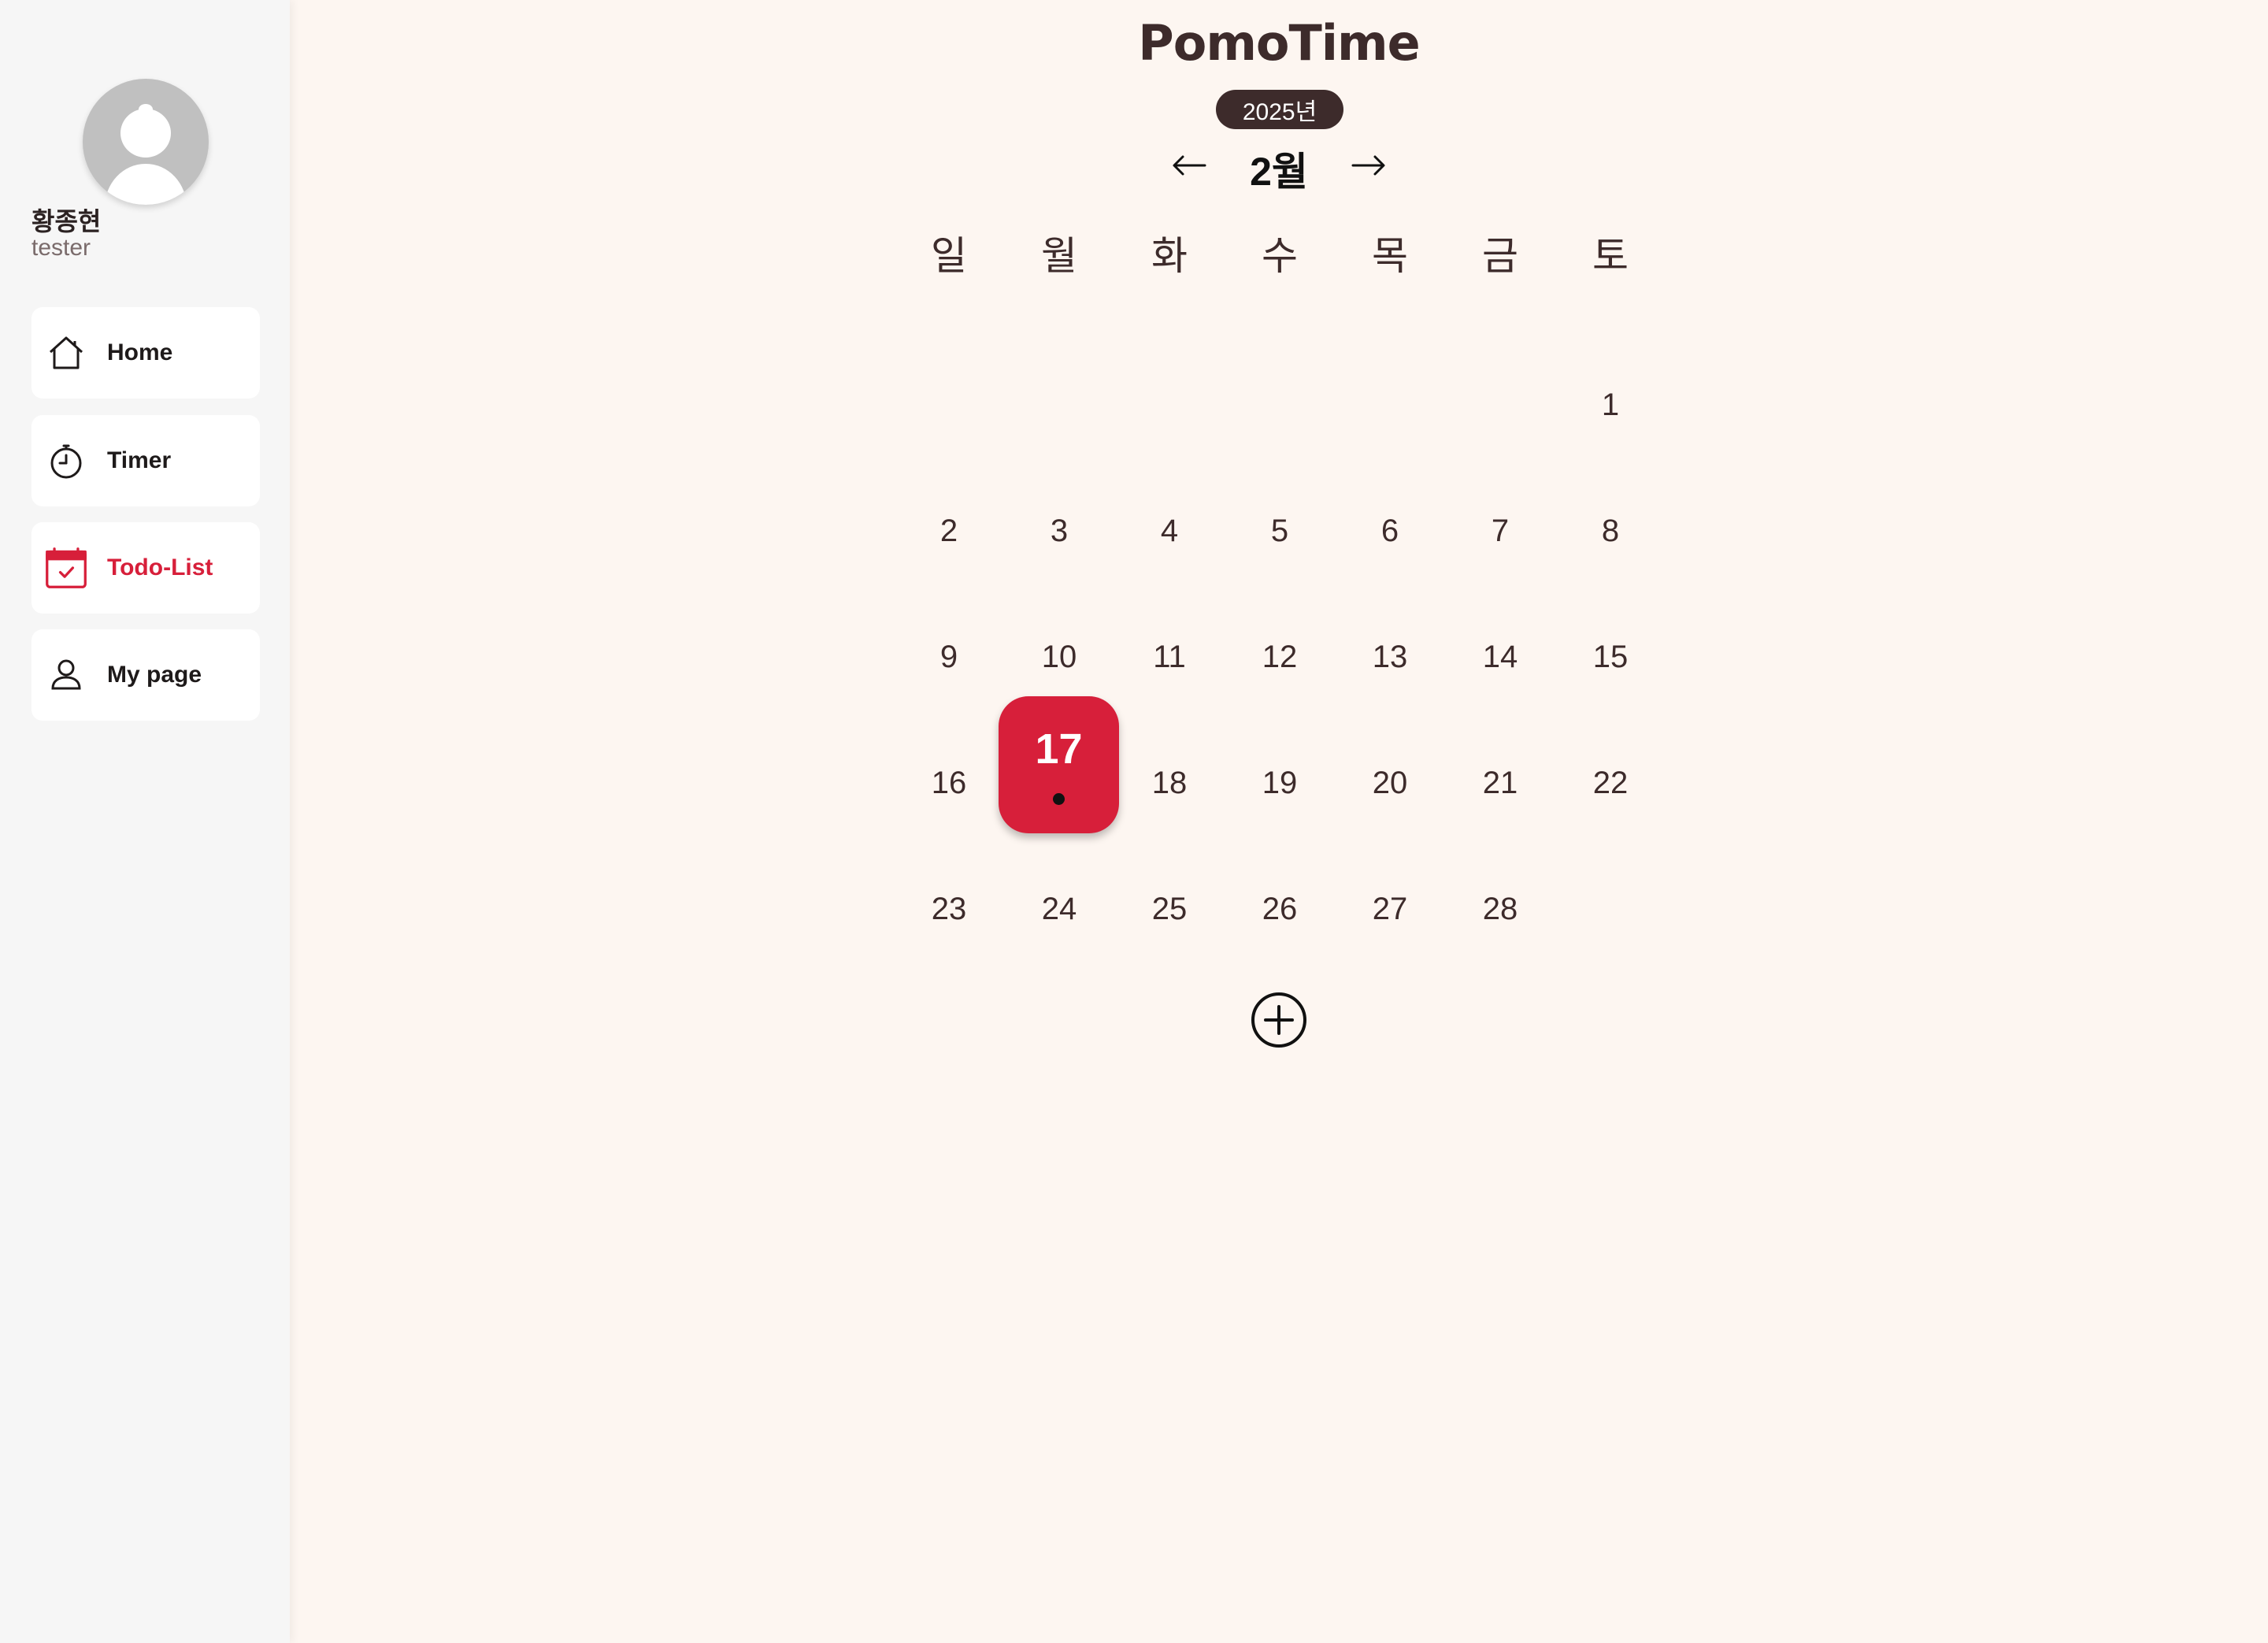 This screenshot has width=2268, height=1643. What do you see at coordinates (61, 248) in the screenshot?
I see `user-role: tester` at bounding box center [61, 248].